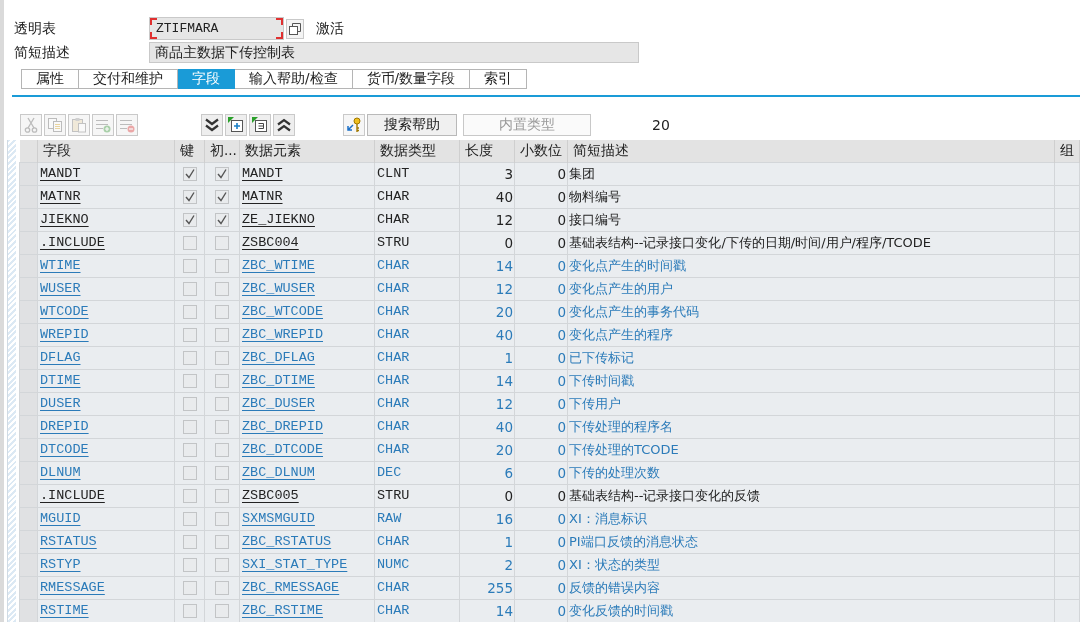 The width and height of the screenshot is (1080, 622). Describe the element at coordinates (394, 52) in the screenshot. I see `description-field: 商品主数据下传控制表` at that location.